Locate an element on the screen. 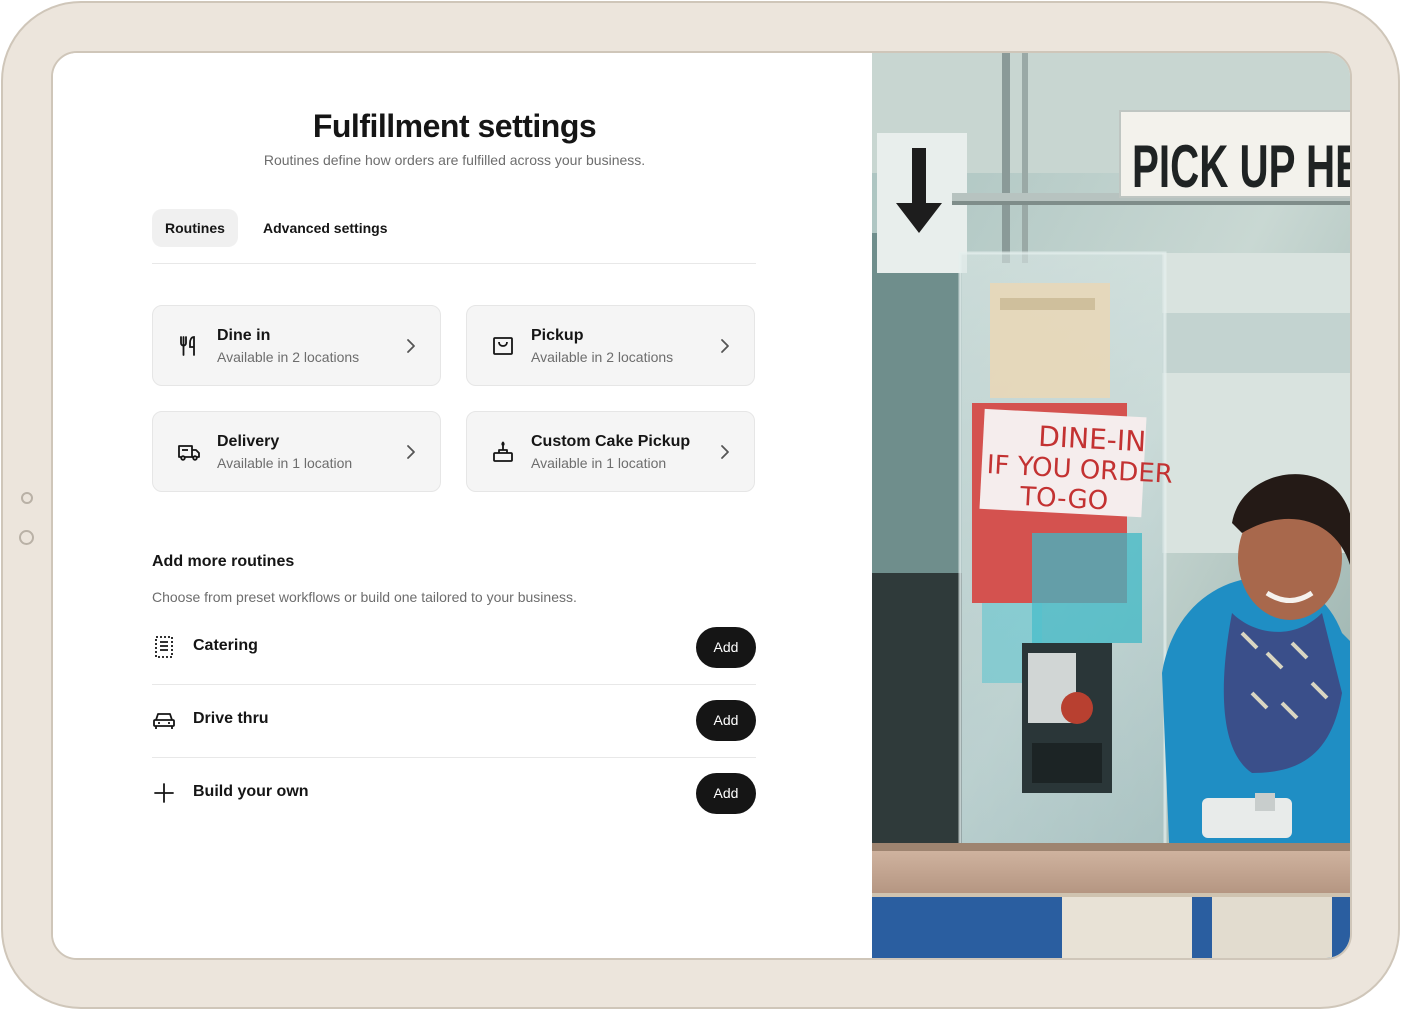 Image resolution: width=1403 pixels, height=1012 pixels. page-title: Fulfillment settings is located at coordinates (454, 126).